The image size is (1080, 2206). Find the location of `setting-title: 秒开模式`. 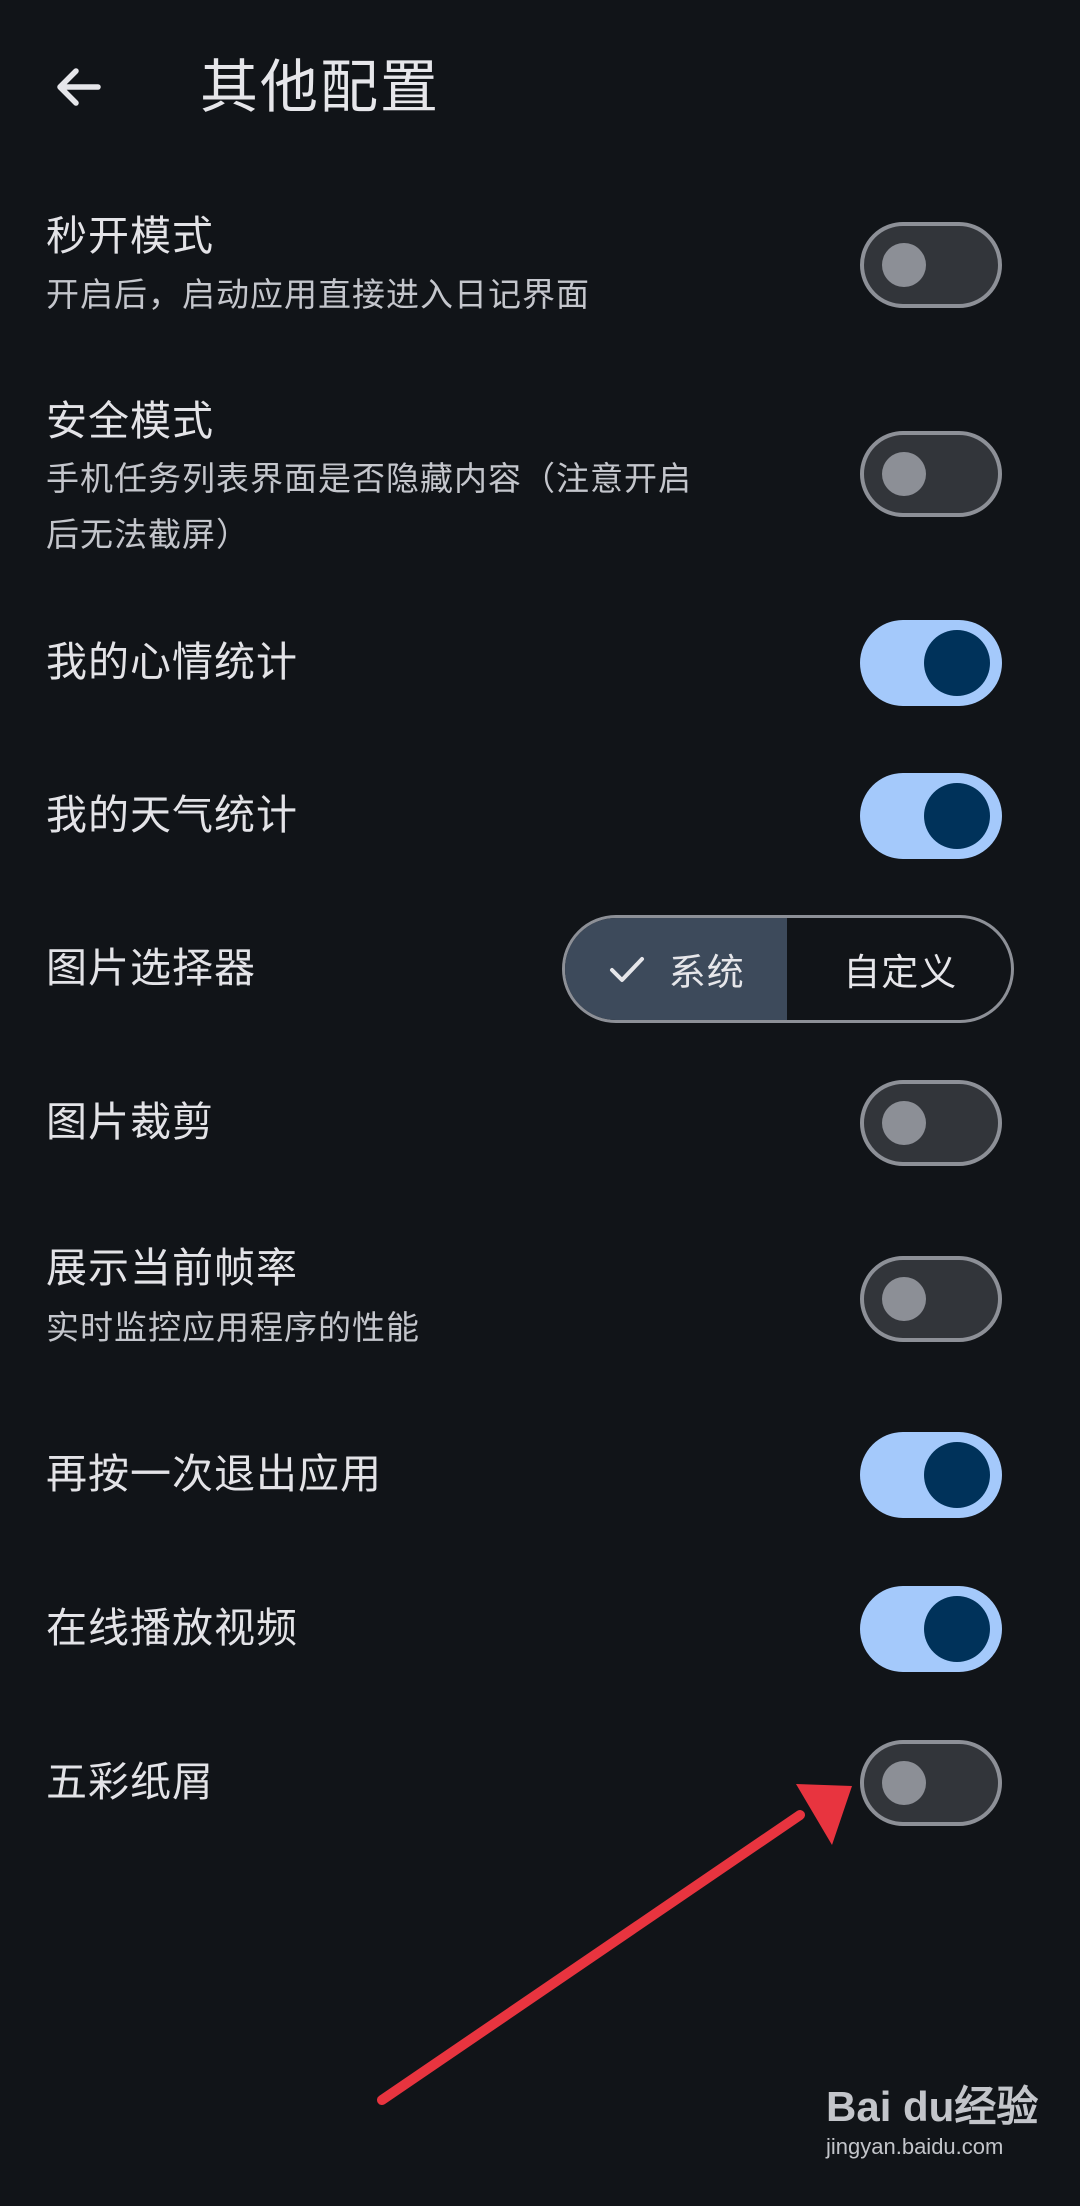

setting-title: 秒开模式 is located at coordinates (130, 236).